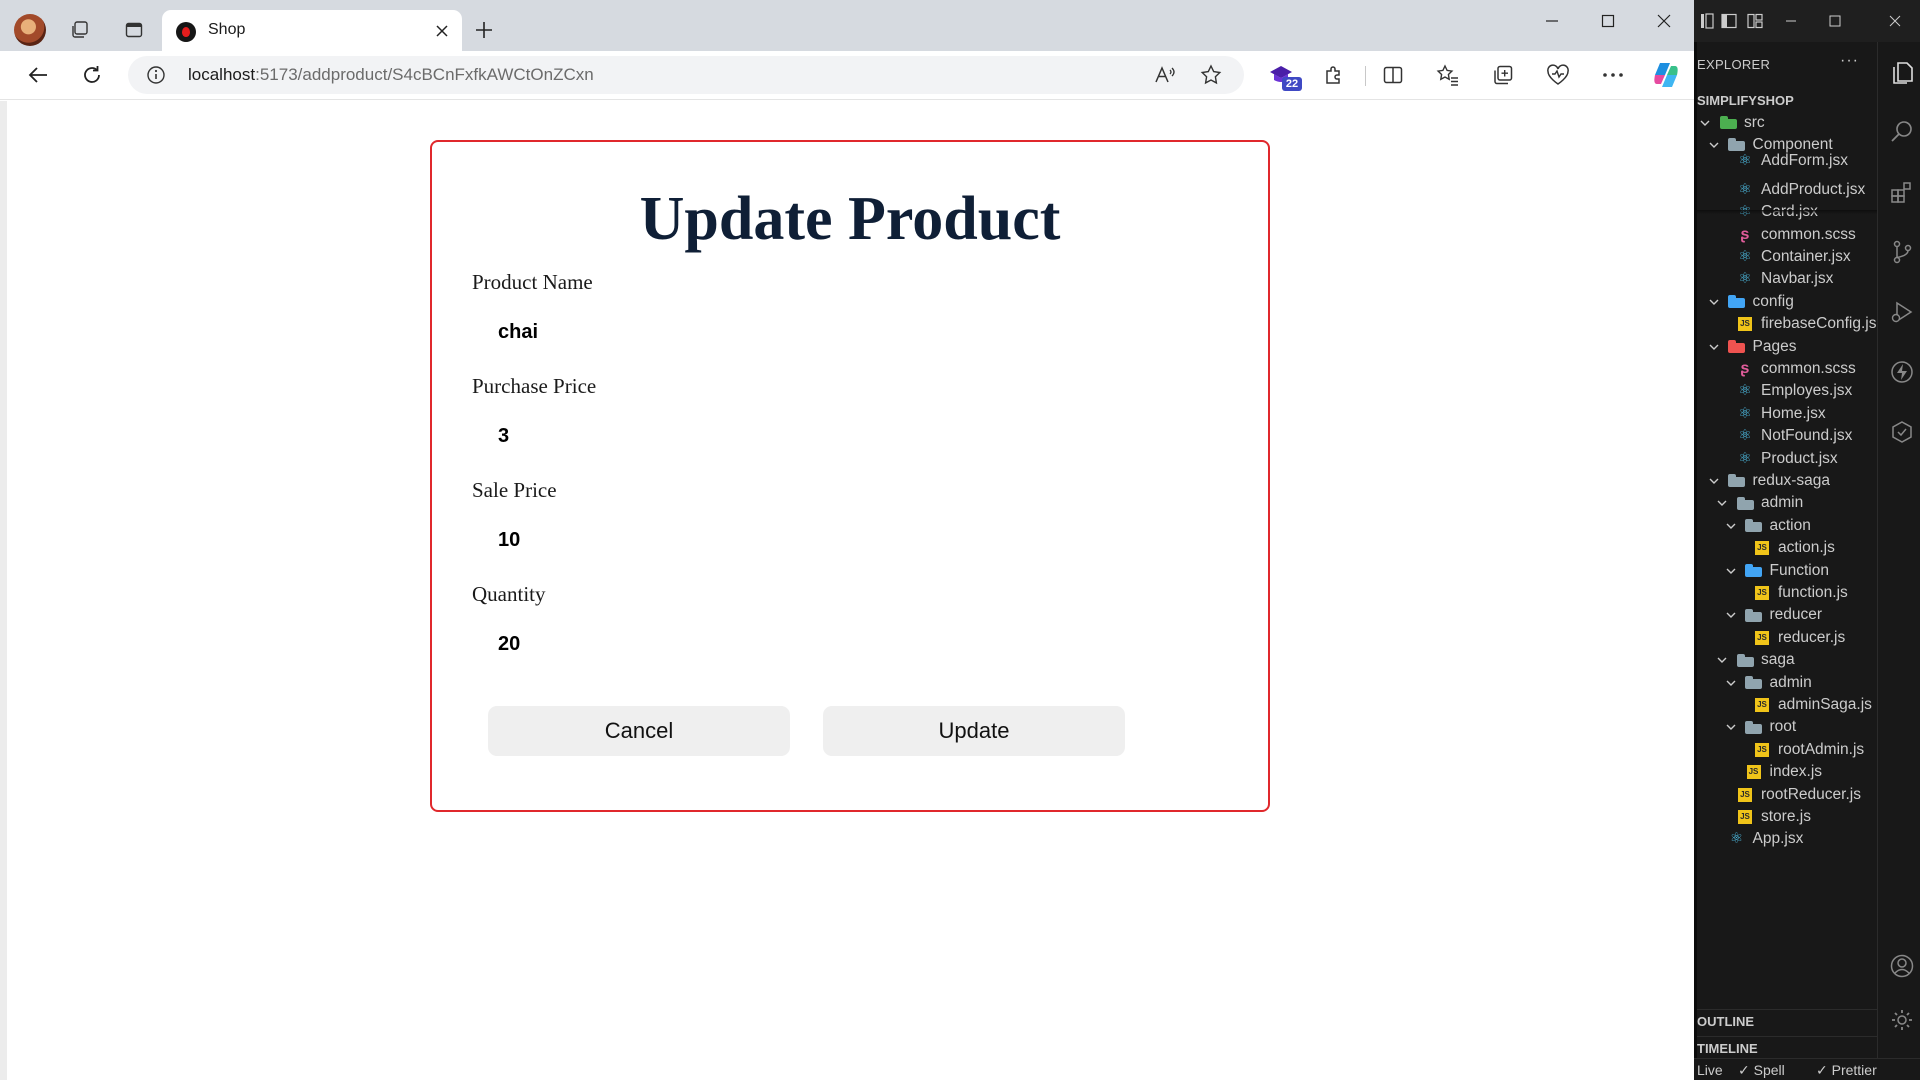 This screenshot has width=1920, height=1080. Describe the element at coordinates (1613, 75) in the screenshot. I see `more-menu-icon` at that location.